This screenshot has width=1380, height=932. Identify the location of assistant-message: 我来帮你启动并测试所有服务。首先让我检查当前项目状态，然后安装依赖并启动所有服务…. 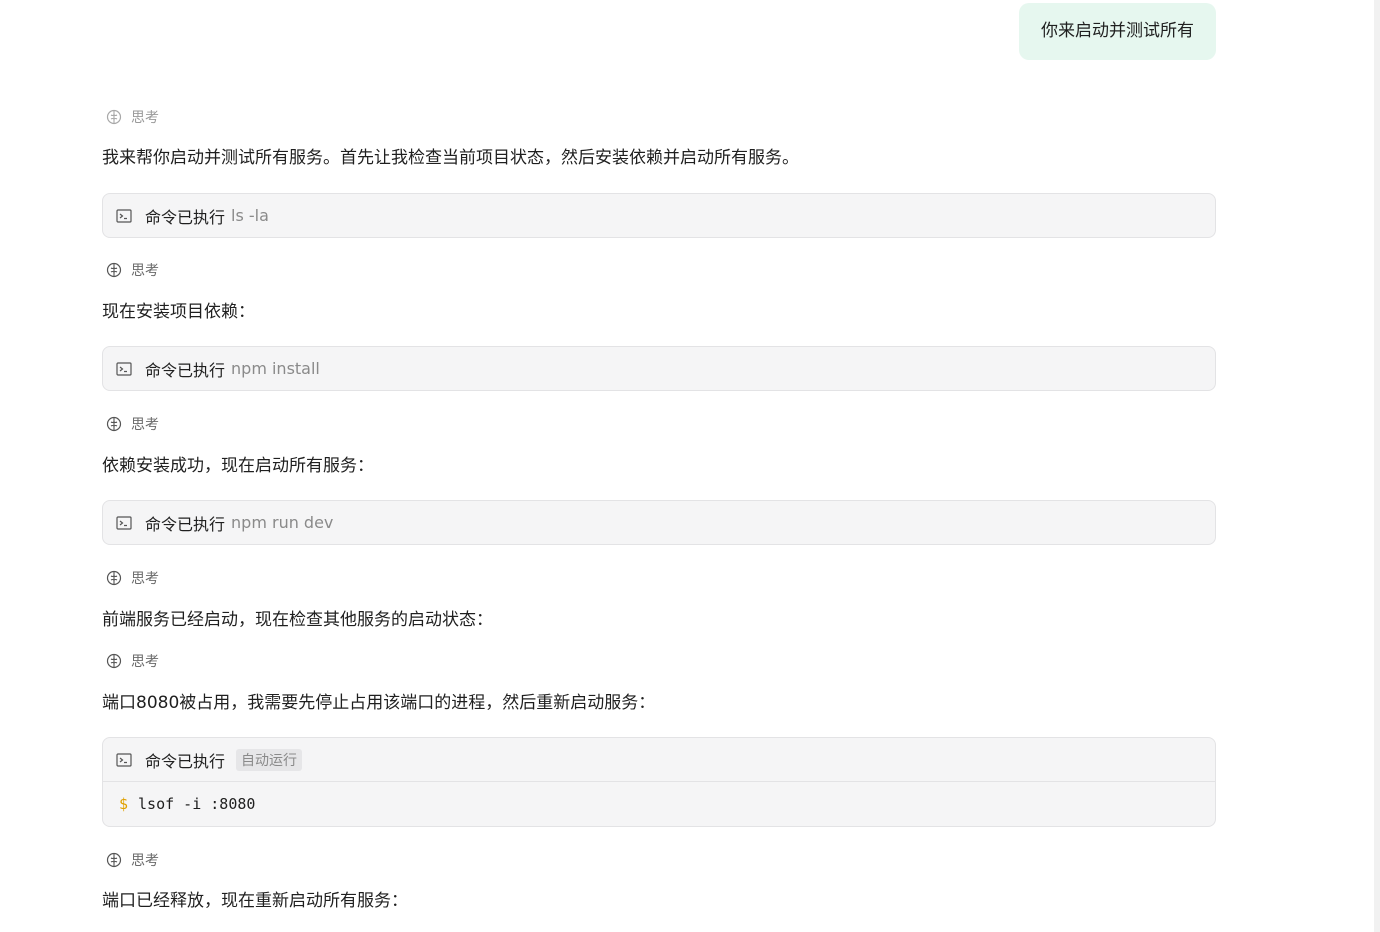
(450, 158).